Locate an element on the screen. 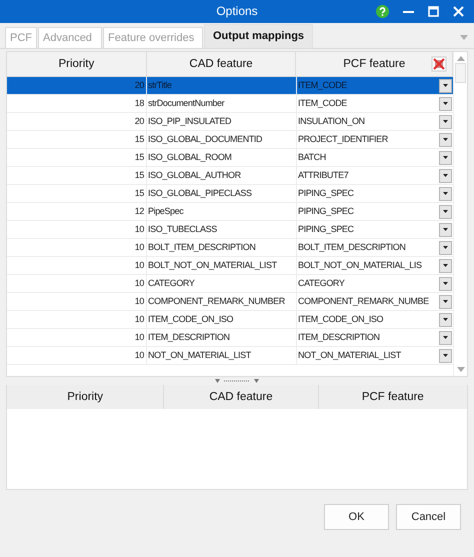 The height and width of the screenshot is (557, 474). cad-feature-cell: ISO_PIP_INSULATED is located at coordinates (222, 121).